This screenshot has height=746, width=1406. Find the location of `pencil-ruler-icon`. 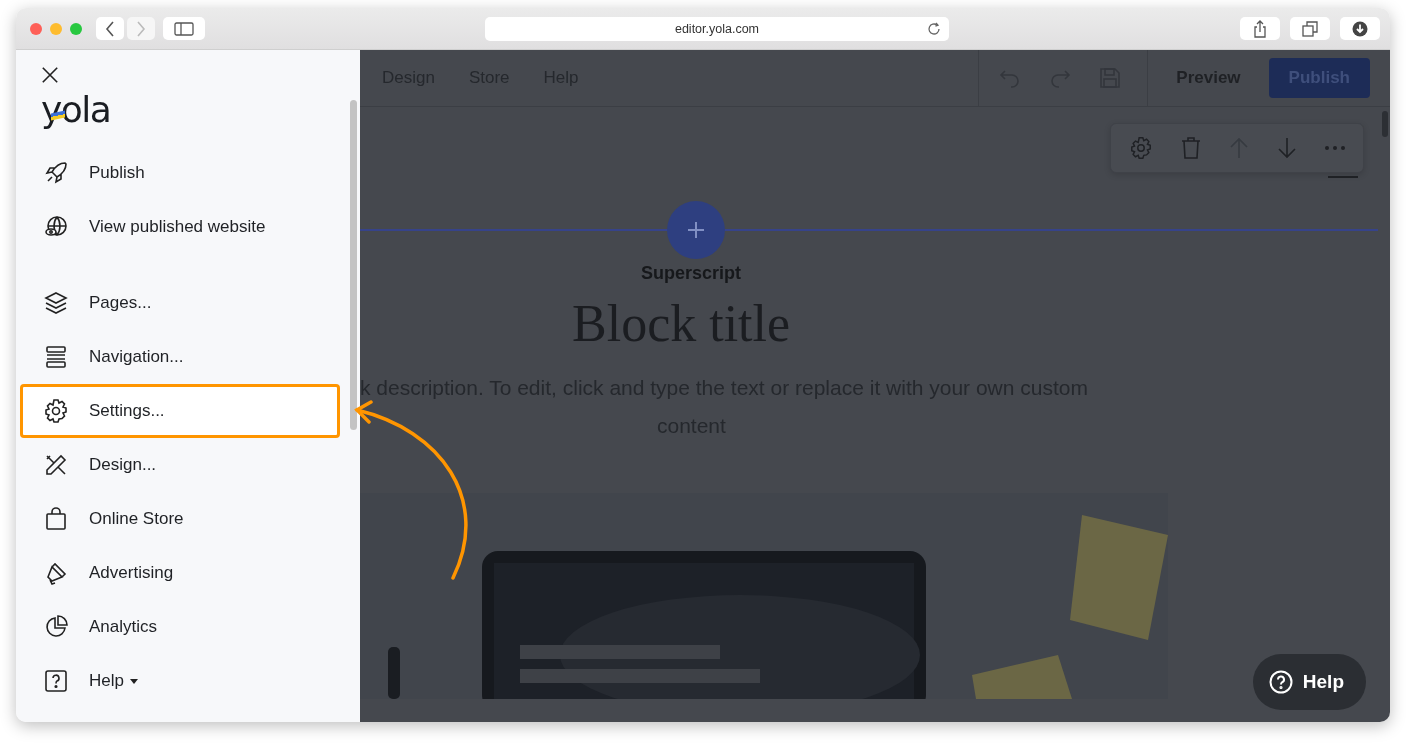

pencil-ruler-icon is located at coordinates (56, 465).